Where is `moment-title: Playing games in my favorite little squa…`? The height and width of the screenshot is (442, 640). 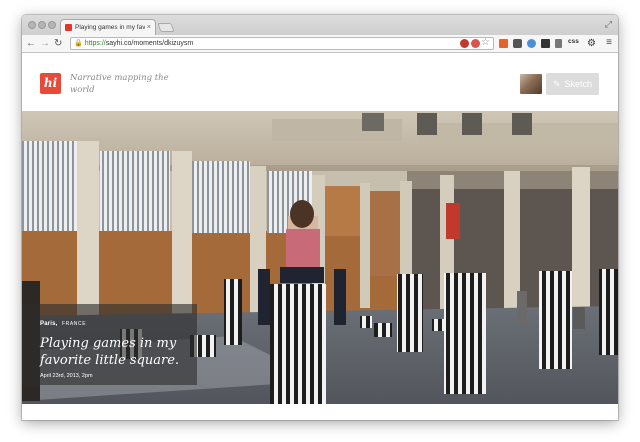
moment-title: Playing games in my favorite little squa… is located at coordinates (110, 352).